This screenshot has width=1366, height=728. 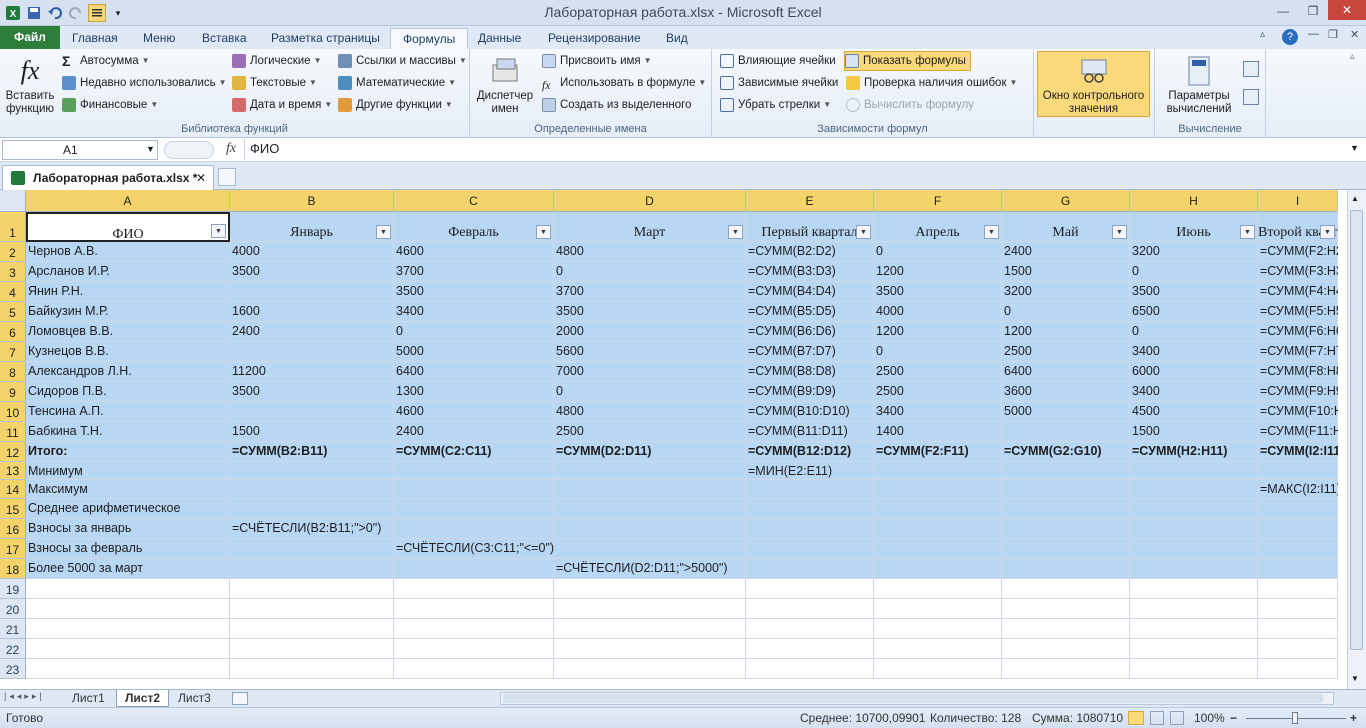 What do you see at coordinates (1066, 272) in the screenshot?
I see `cell-g3: 1500` at bounding box center [1066, 272].